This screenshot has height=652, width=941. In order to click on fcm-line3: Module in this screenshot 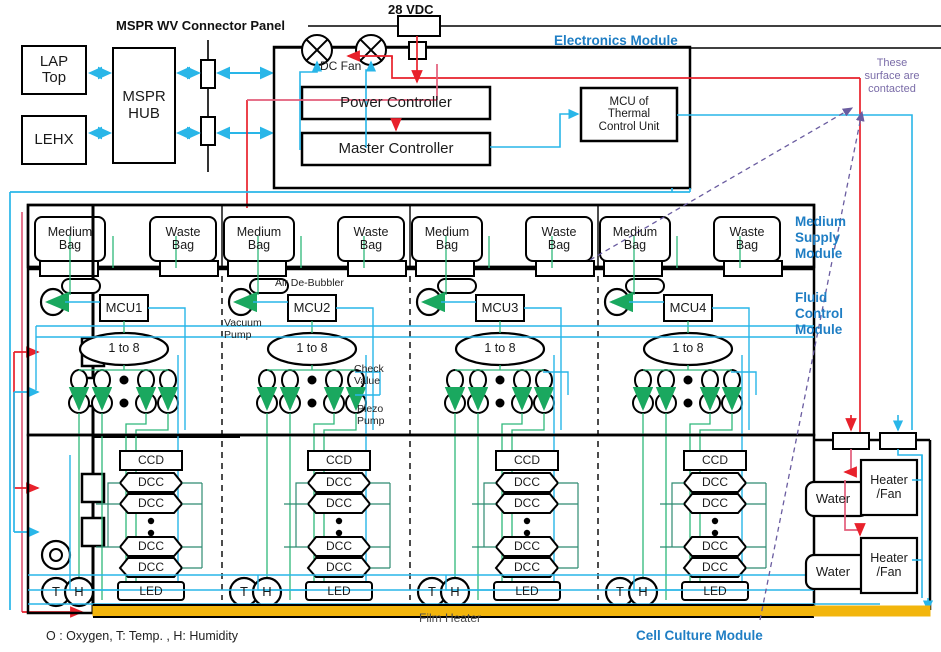, I will do `click(819, 329)`.